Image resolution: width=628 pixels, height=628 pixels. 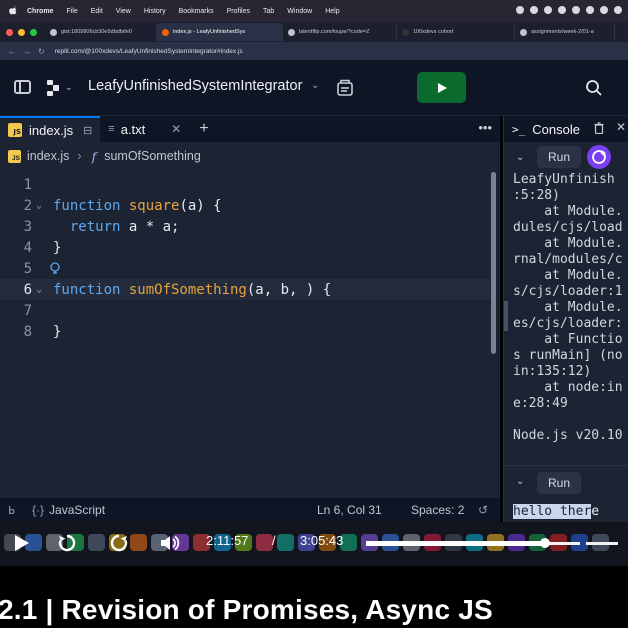 What do you see at coordinates (97, 11) in the screenshot?
I see `menu-edit: Edit` at bounding box center [97, 11].